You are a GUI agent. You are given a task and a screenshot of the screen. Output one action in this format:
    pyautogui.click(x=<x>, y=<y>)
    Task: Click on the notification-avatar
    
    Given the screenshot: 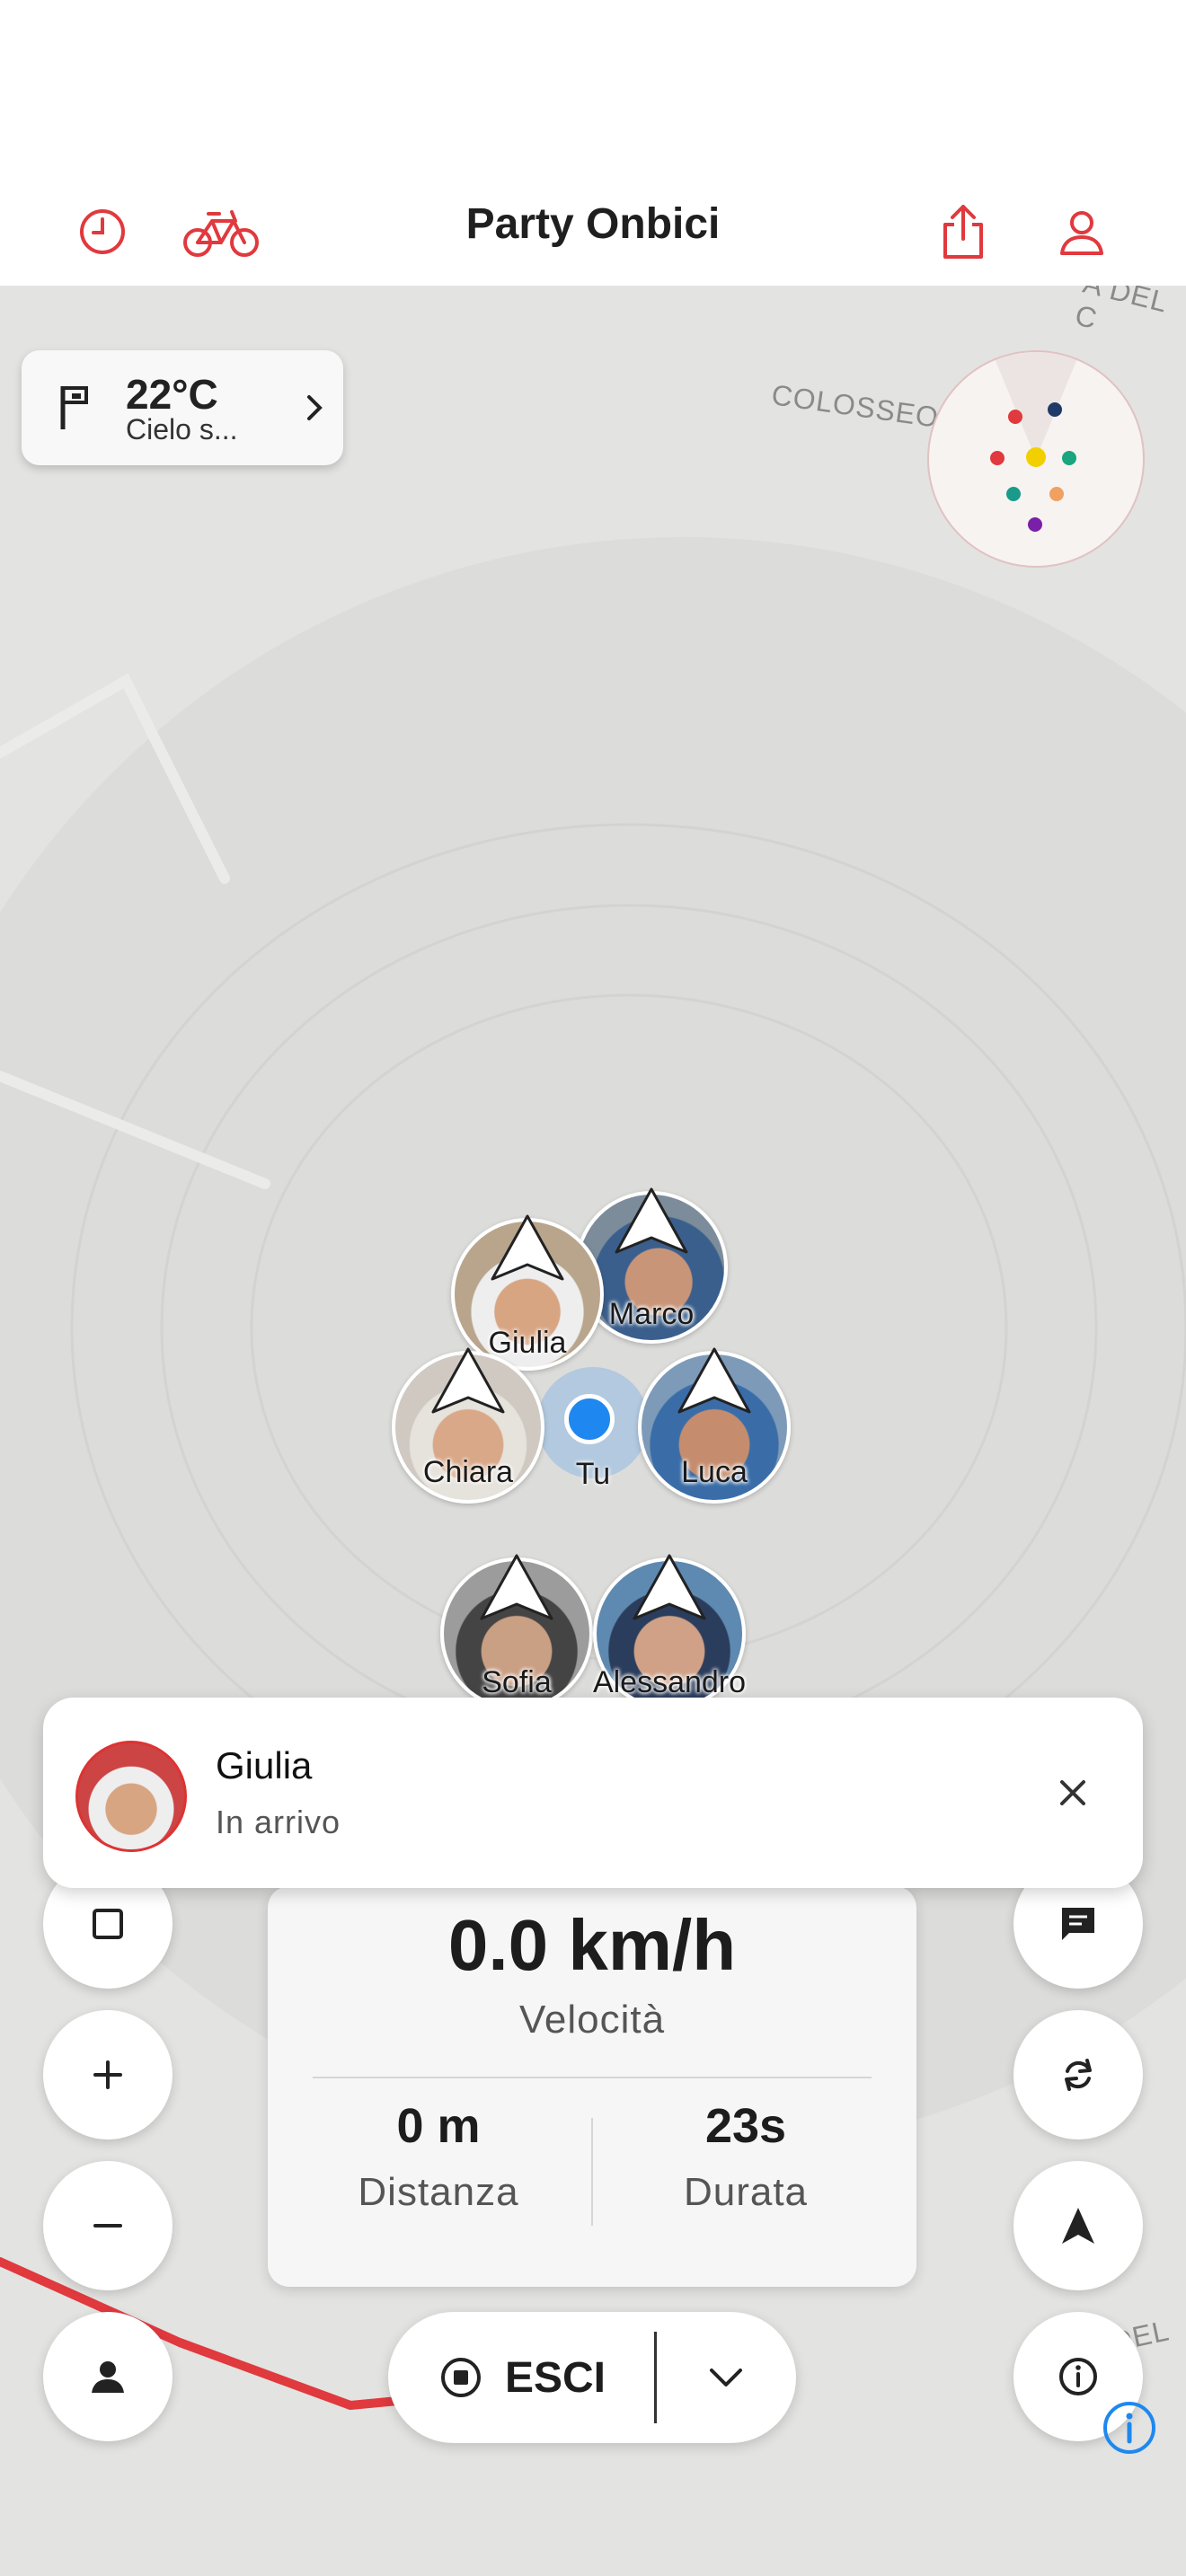 What is the action you would take?
    pyautogui.click(x=131, y=1796)
    